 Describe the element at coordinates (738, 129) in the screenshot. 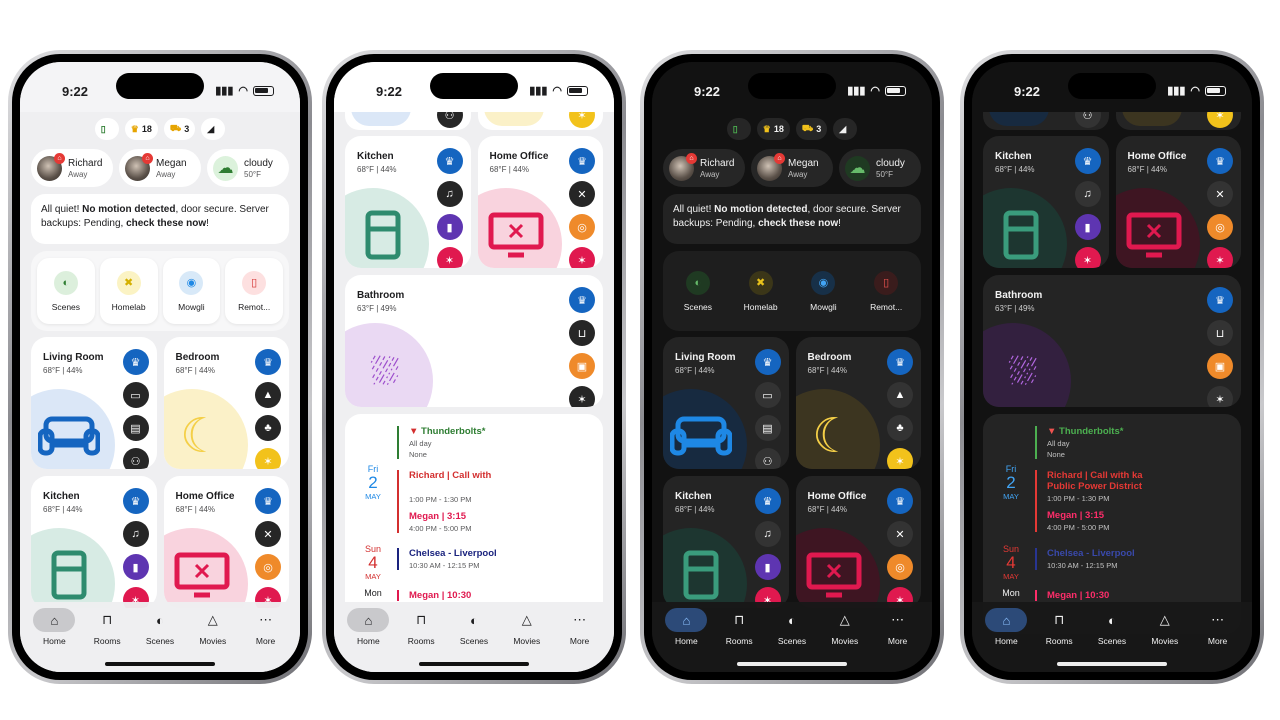

I see `door-chip: ▯` at that location.